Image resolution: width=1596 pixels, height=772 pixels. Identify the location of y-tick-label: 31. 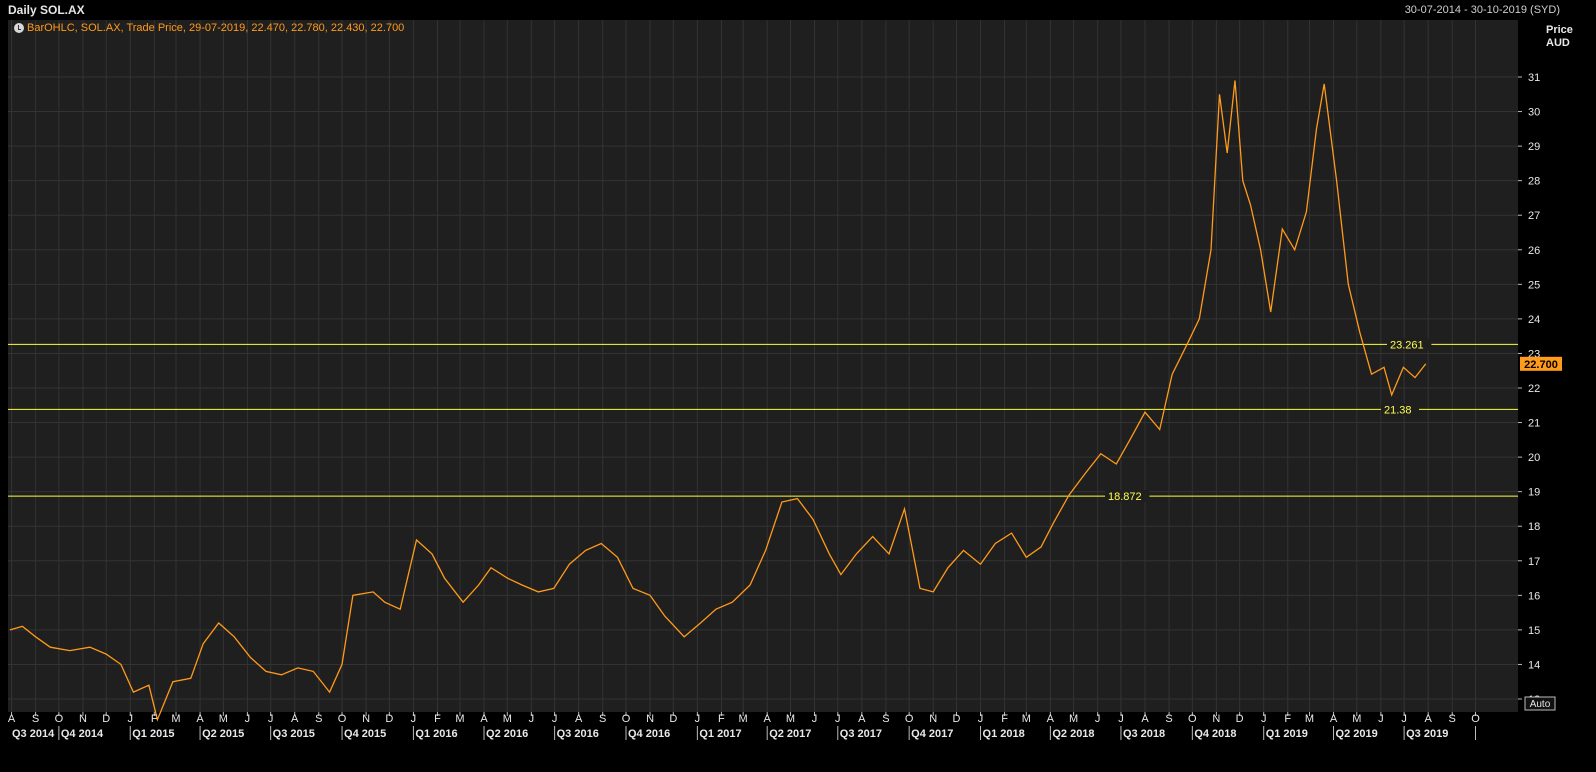
(1534, 78).